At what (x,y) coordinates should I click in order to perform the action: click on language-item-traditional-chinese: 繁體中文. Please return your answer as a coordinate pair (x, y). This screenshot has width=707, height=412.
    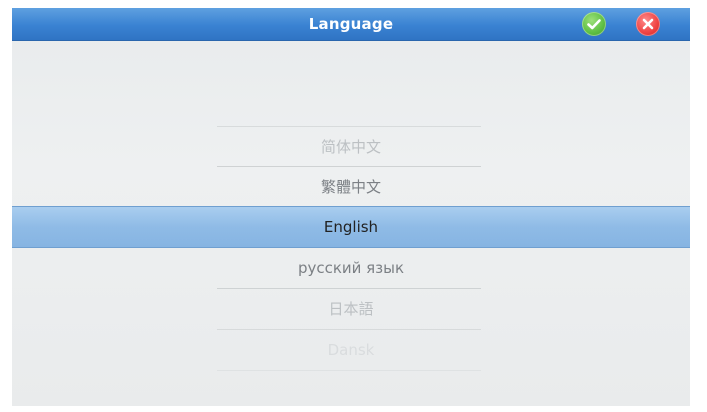
    Looking at the image, I should click on (351, 187).